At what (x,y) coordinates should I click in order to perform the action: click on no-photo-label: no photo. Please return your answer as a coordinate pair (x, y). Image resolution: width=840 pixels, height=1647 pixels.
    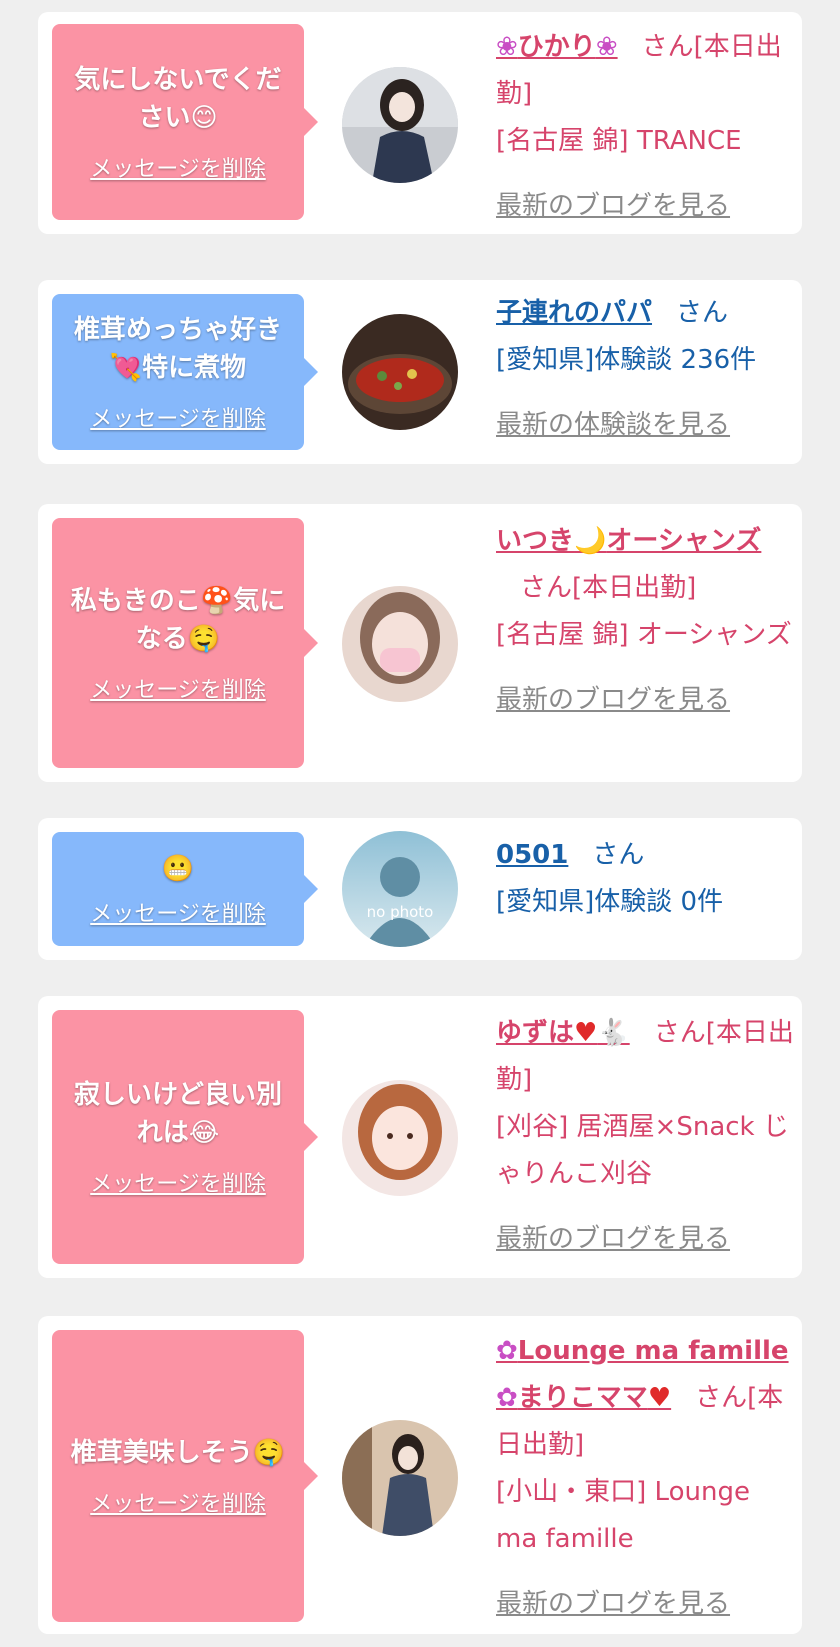
    Looking at the image, I should click on (400, 912).